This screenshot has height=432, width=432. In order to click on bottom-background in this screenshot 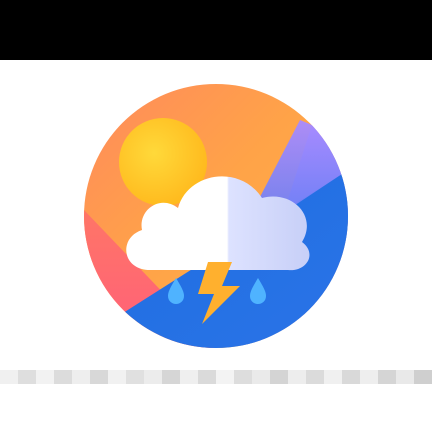, I will do `click(216, 408)`.